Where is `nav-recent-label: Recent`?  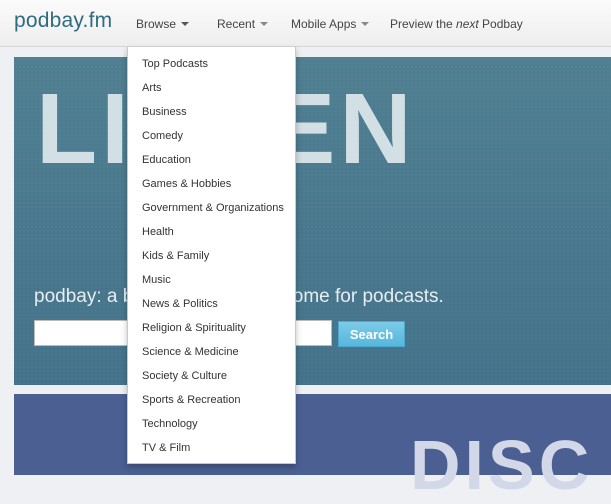 nav-recent-label: Recent is located at coordinates (236, 24).